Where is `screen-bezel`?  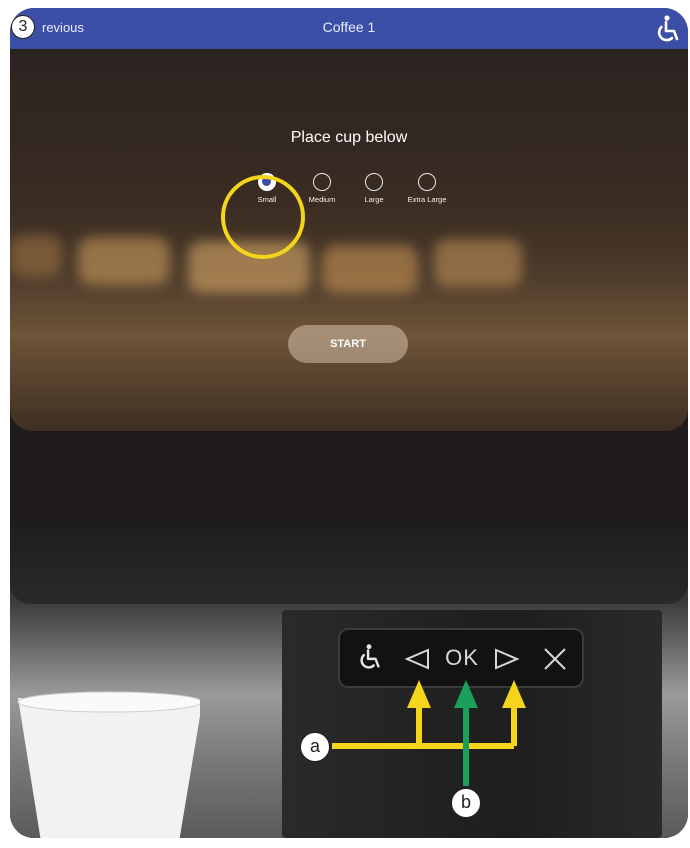 screen-bezel is located at coordinates (349, 562).